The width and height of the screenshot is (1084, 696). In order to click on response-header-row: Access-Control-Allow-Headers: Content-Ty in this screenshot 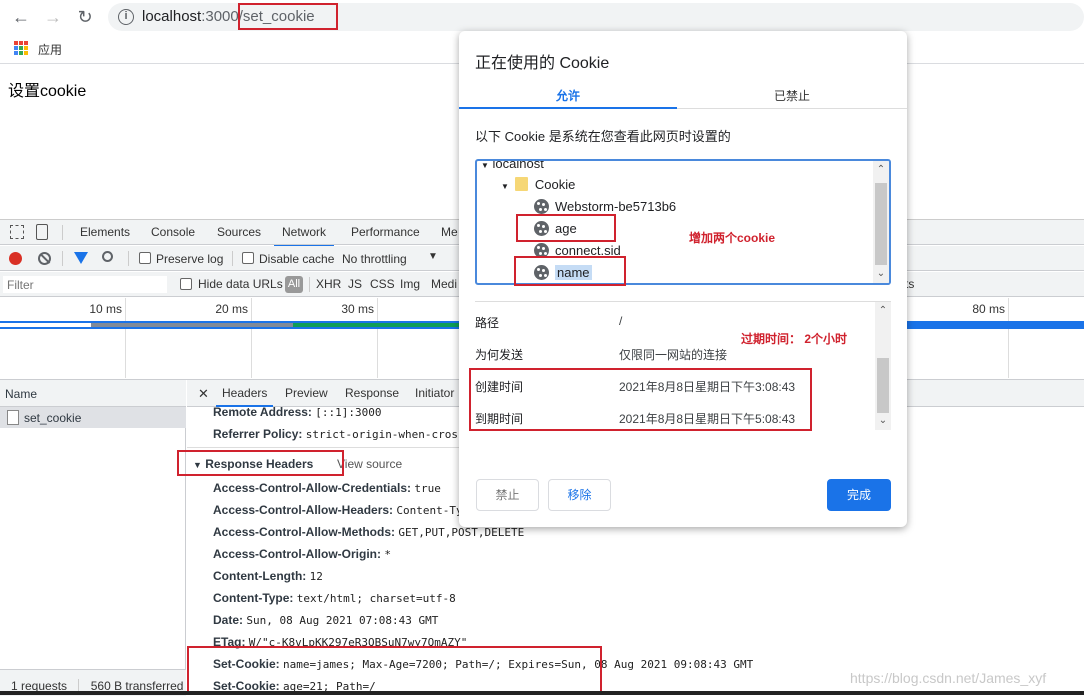, I will do `click(338, 510)`.